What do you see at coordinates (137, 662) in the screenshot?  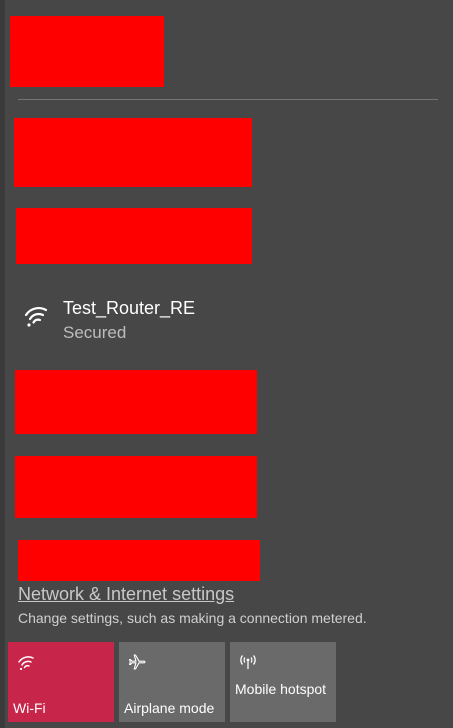 I see `airplane-icon` at bounding box center [137, 662].